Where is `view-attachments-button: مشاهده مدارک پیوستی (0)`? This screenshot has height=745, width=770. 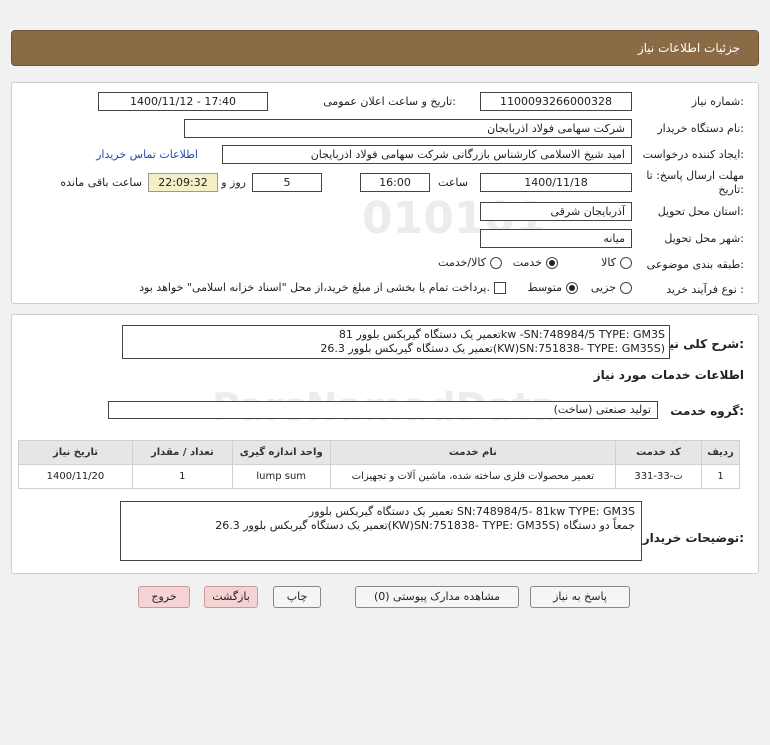 view-attachments-button: مشاهده مدارک پیوستی (0) is located at coordinates (437, 597).